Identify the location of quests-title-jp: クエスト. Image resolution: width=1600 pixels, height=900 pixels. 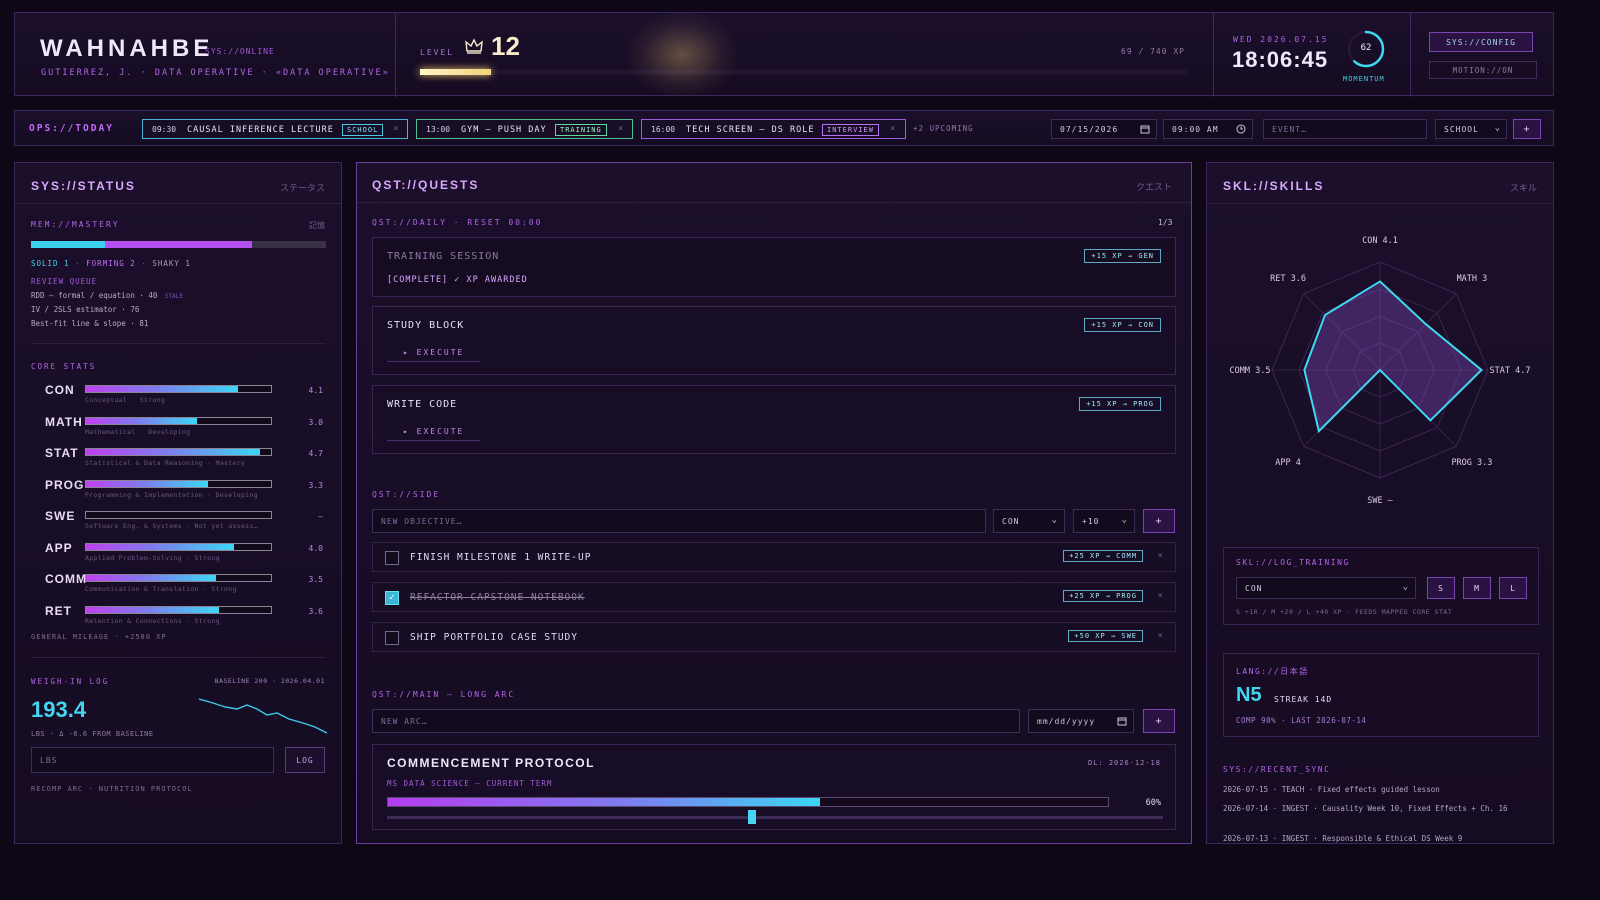
(1154, 188).